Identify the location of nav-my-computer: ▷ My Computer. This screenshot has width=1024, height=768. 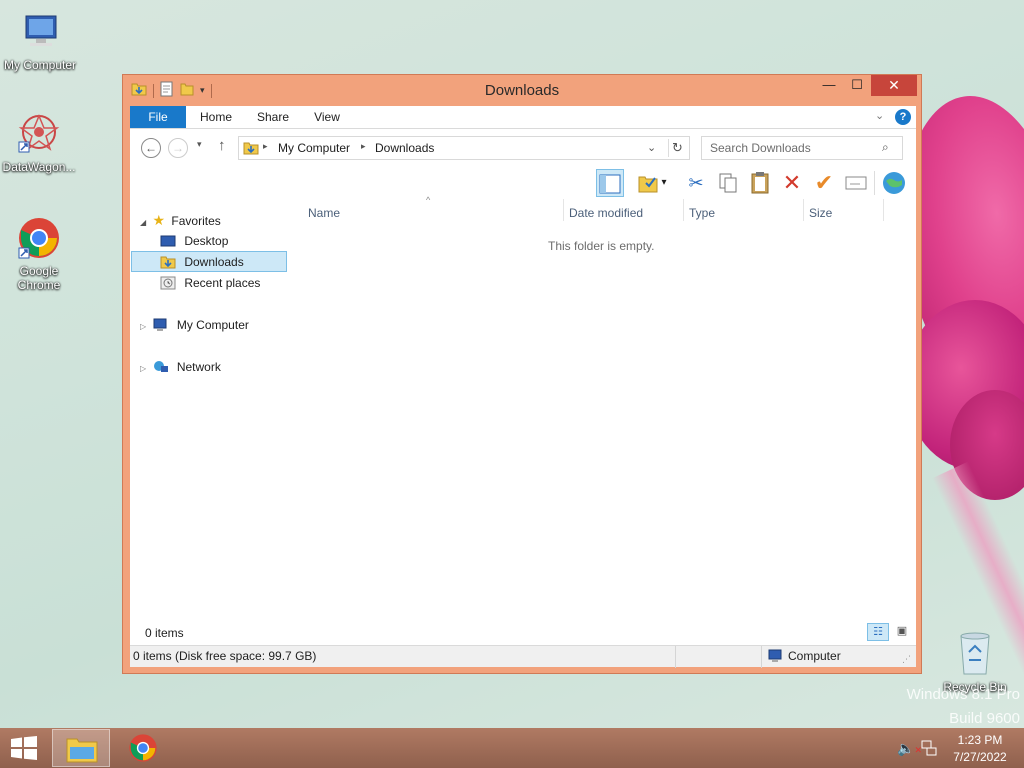
(194, 325).